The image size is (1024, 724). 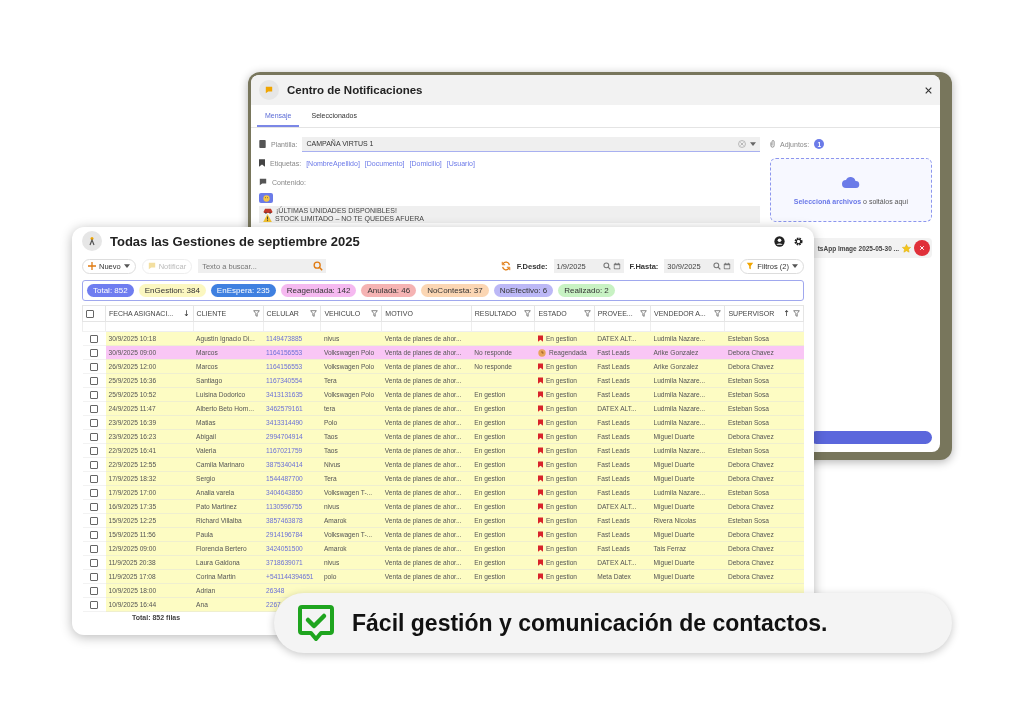 What do you see at coordinates (267, 218) in the screenshot?
I see `warning-icon` at bounding box center [267, 218].